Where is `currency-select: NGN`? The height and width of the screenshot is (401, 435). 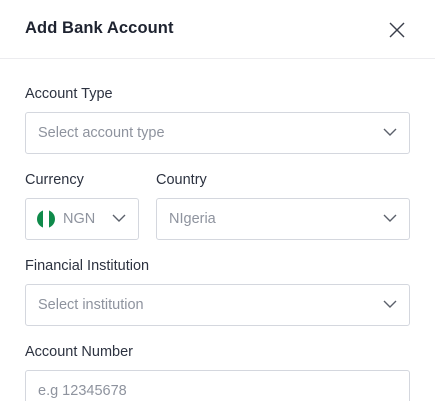
currency-select: NGN is located at coordinates (82, 219).